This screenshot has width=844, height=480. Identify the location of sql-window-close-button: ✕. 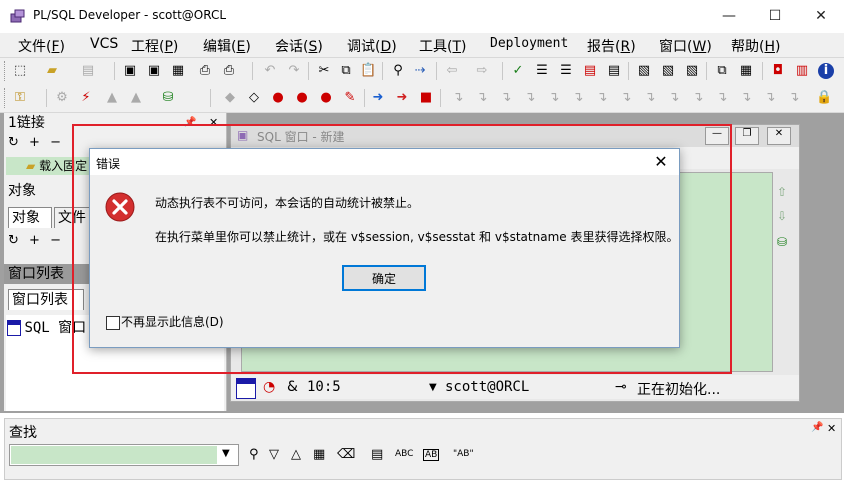
(779, 136).